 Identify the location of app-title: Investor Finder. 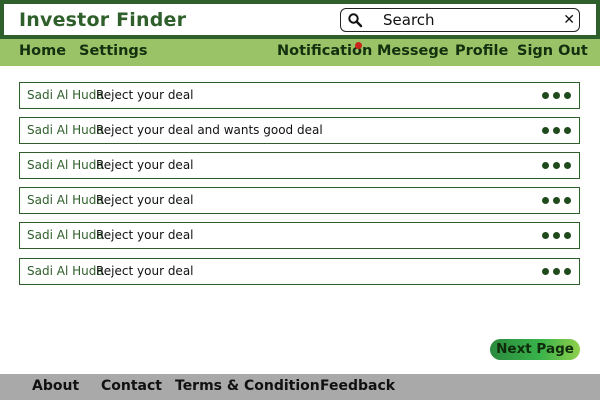
(103, 20).